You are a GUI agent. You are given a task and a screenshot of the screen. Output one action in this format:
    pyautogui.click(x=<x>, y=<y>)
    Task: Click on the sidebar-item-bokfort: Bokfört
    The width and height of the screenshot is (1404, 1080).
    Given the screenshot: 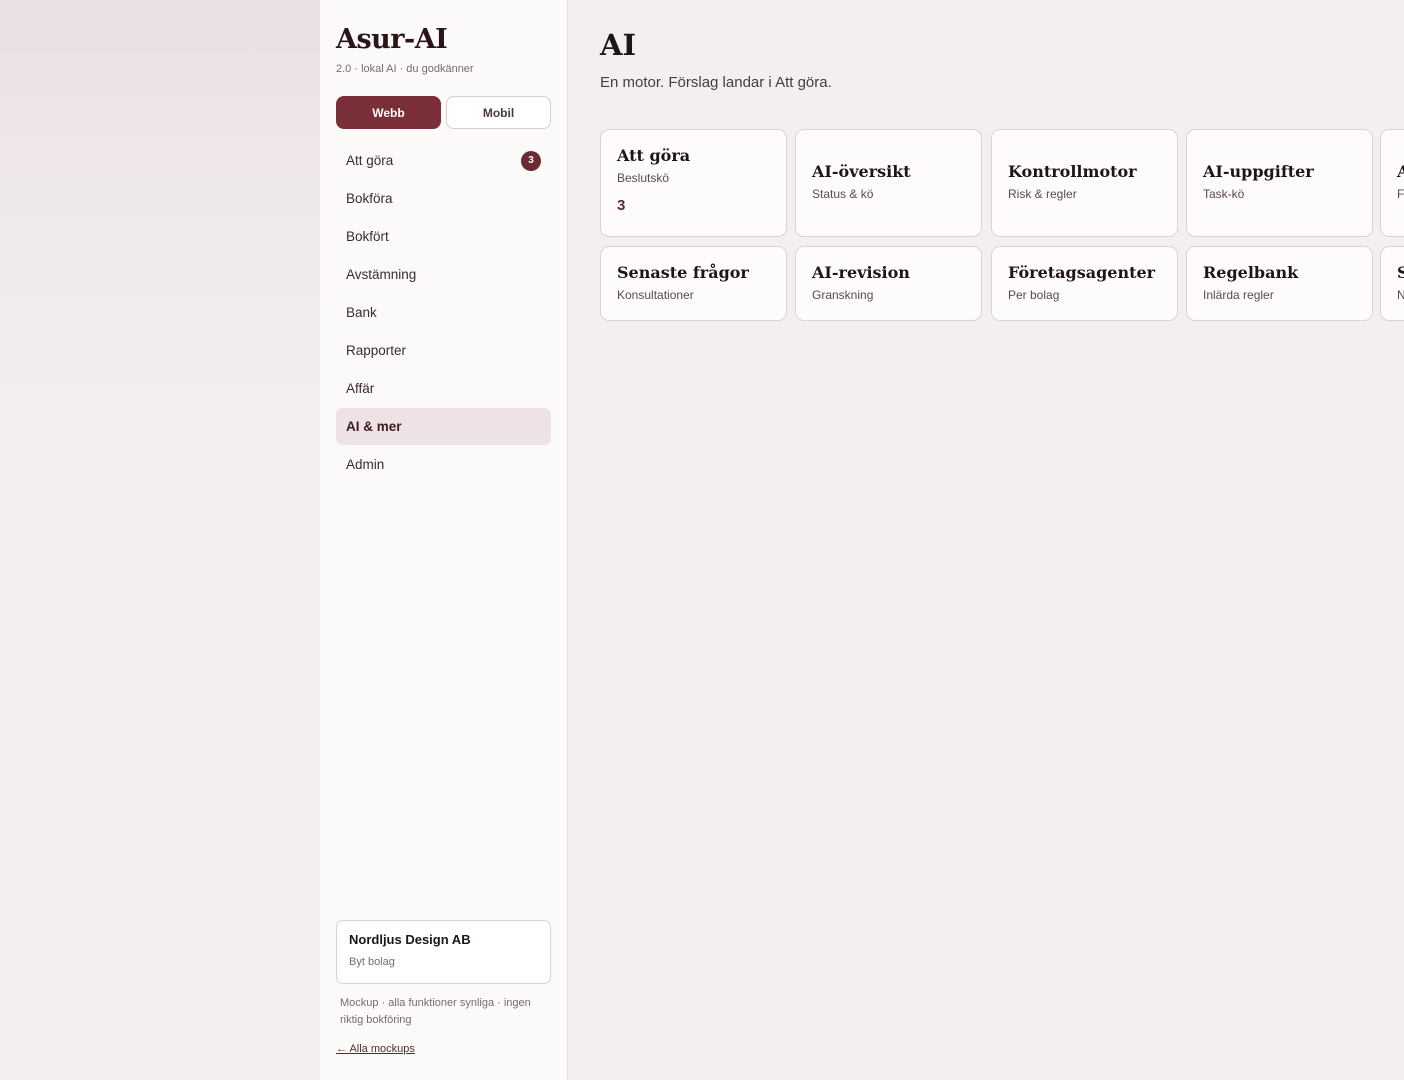 What is the action you would take?
    pyautogui.click(x=443, y=236)
    